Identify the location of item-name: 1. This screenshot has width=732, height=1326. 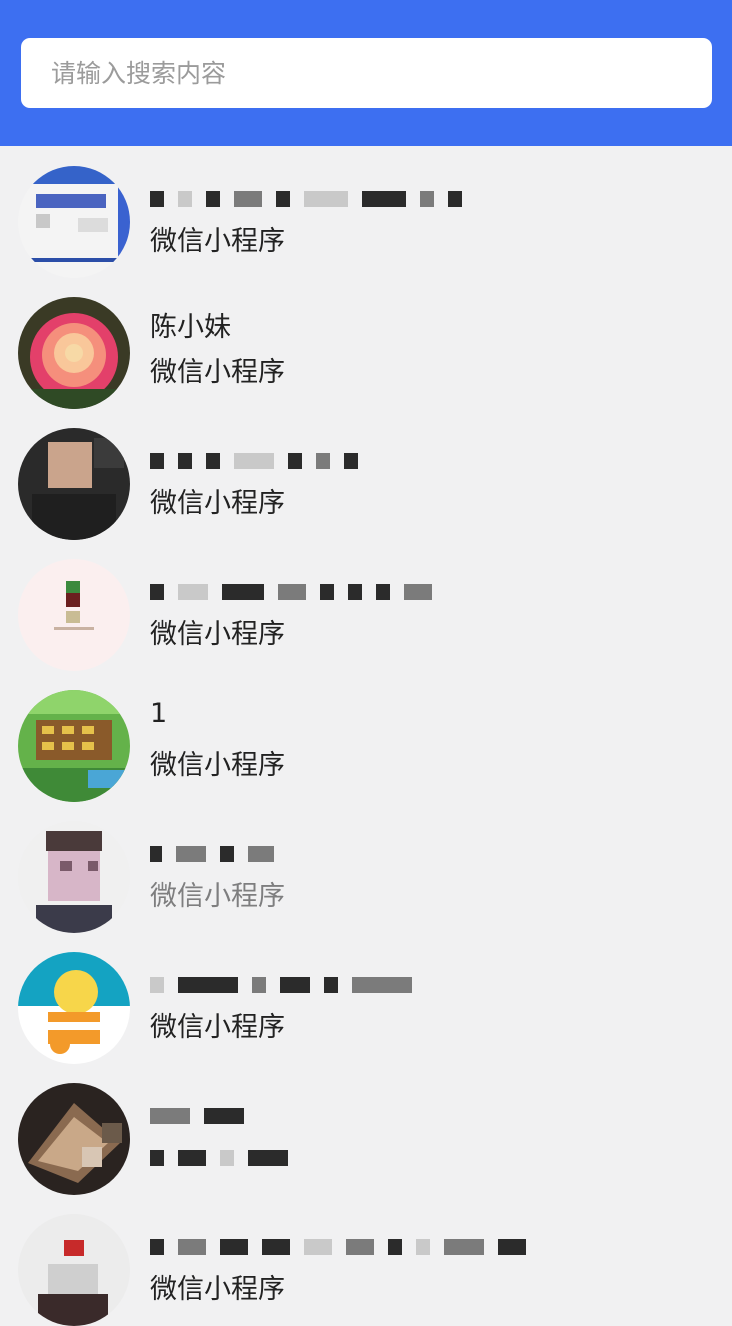
(159, 713).